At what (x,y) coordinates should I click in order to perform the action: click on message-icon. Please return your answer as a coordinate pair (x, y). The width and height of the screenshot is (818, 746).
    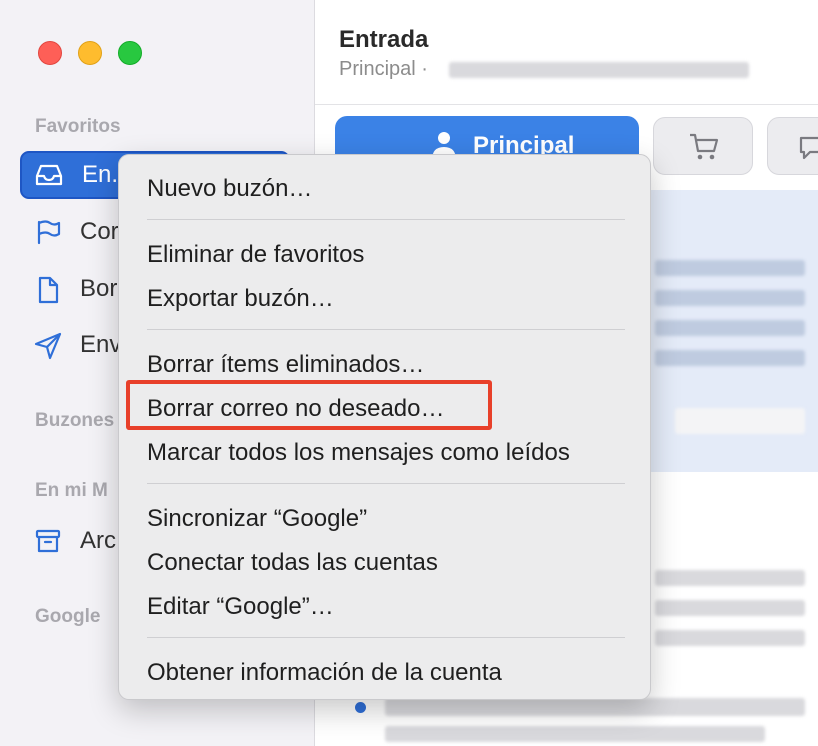
    Looking at the image, I should click on (808, 148).